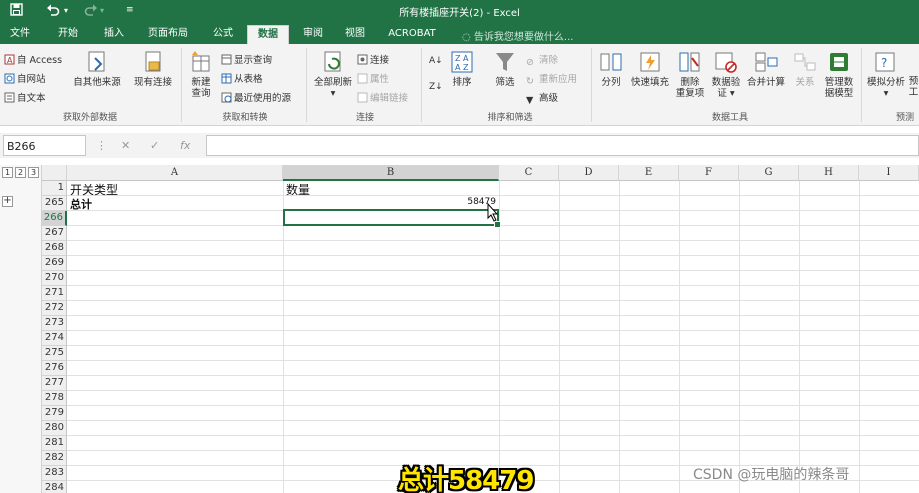 This screenshot has height=493, width=919. What do you see at coordinates (886, 74) in the screenshot?
I see `what-if-analysis-button: ? 模拟分析 ▾` at bounding box center [886, 74].